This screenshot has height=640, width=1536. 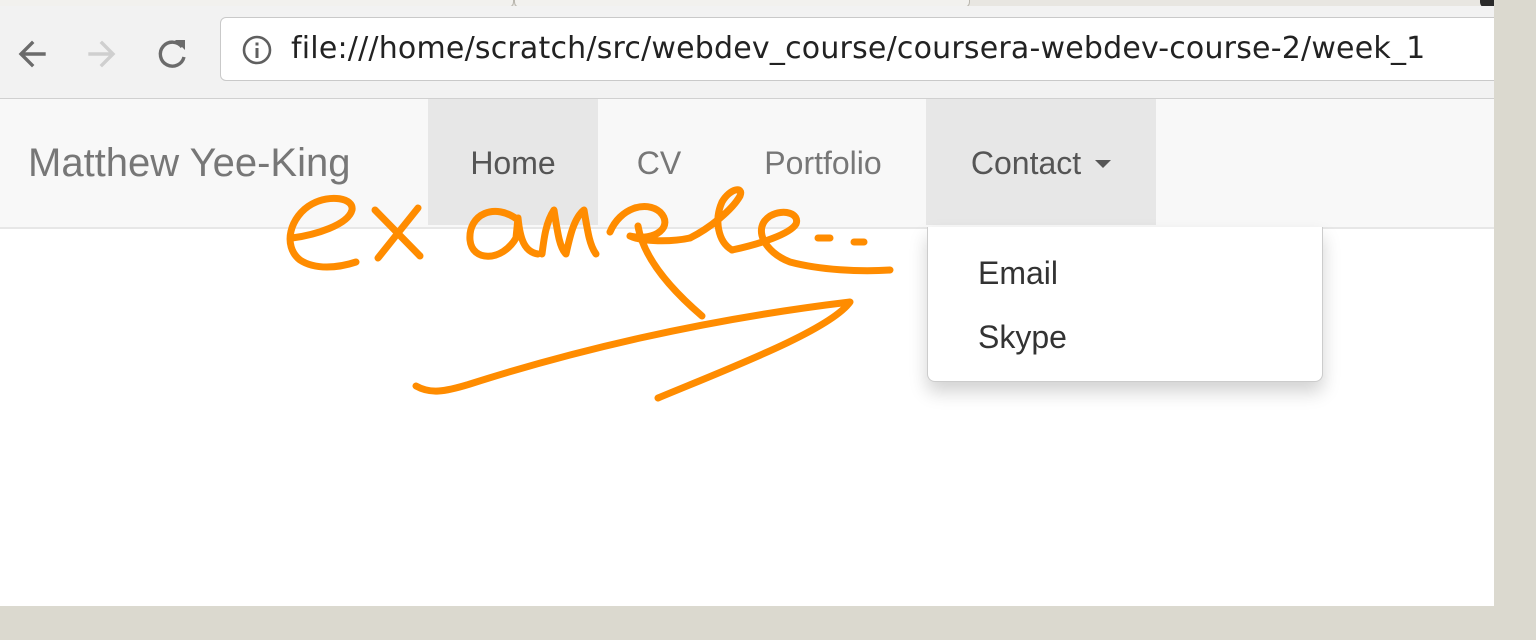 I want to click on arrow-right-icon, so click(x=102, y=54).